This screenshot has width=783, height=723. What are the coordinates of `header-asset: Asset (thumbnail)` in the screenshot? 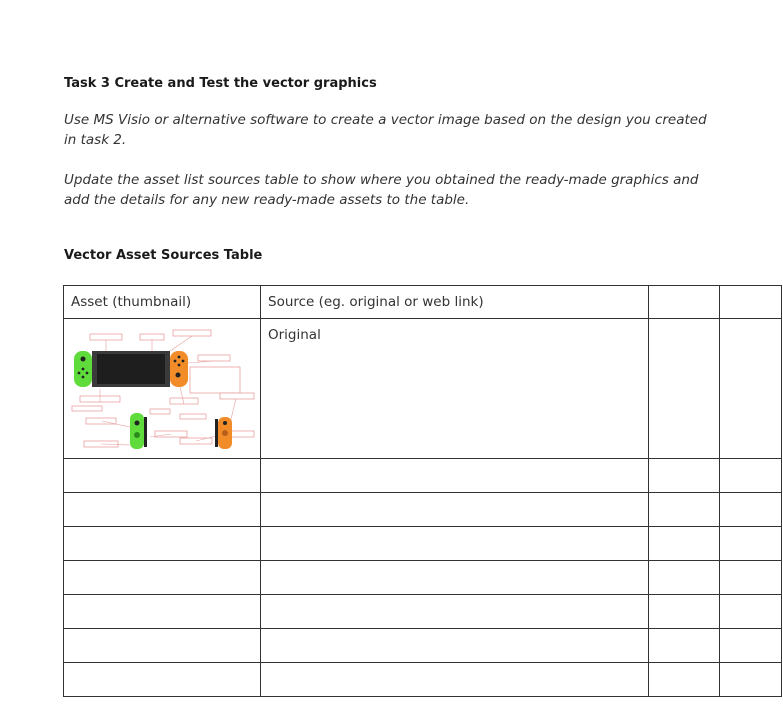 It's located at (162, 302).